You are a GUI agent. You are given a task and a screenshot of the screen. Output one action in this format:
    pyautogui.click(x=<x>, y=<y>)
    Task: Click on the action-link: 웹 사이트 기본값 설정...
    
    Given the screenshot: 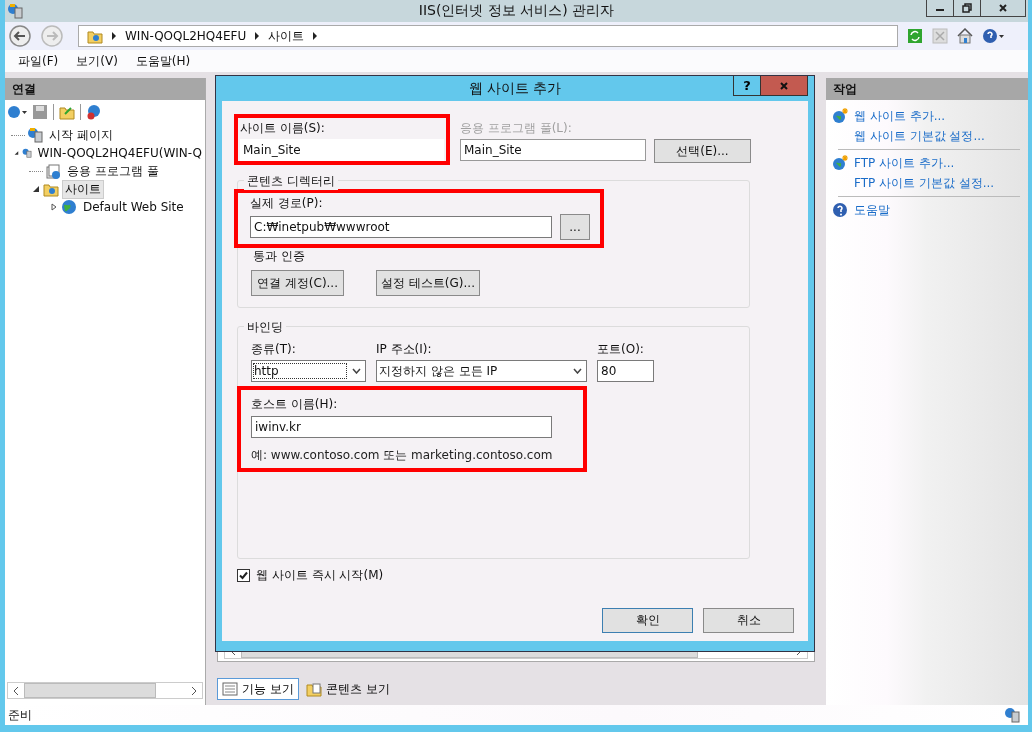 What is the action you would take?
    pyautogui.click(x=919, y=136)
    